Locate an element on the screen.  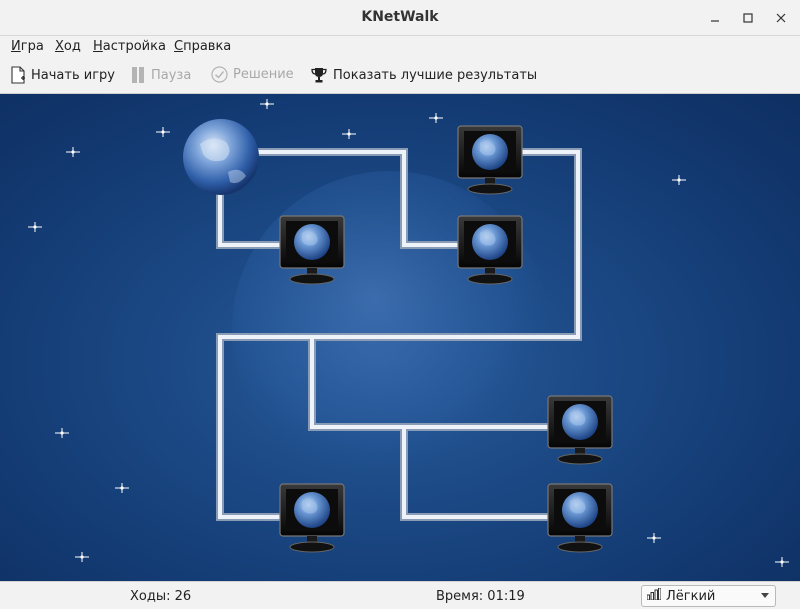
menu-game: Игра is located at coordinates (27, 46).